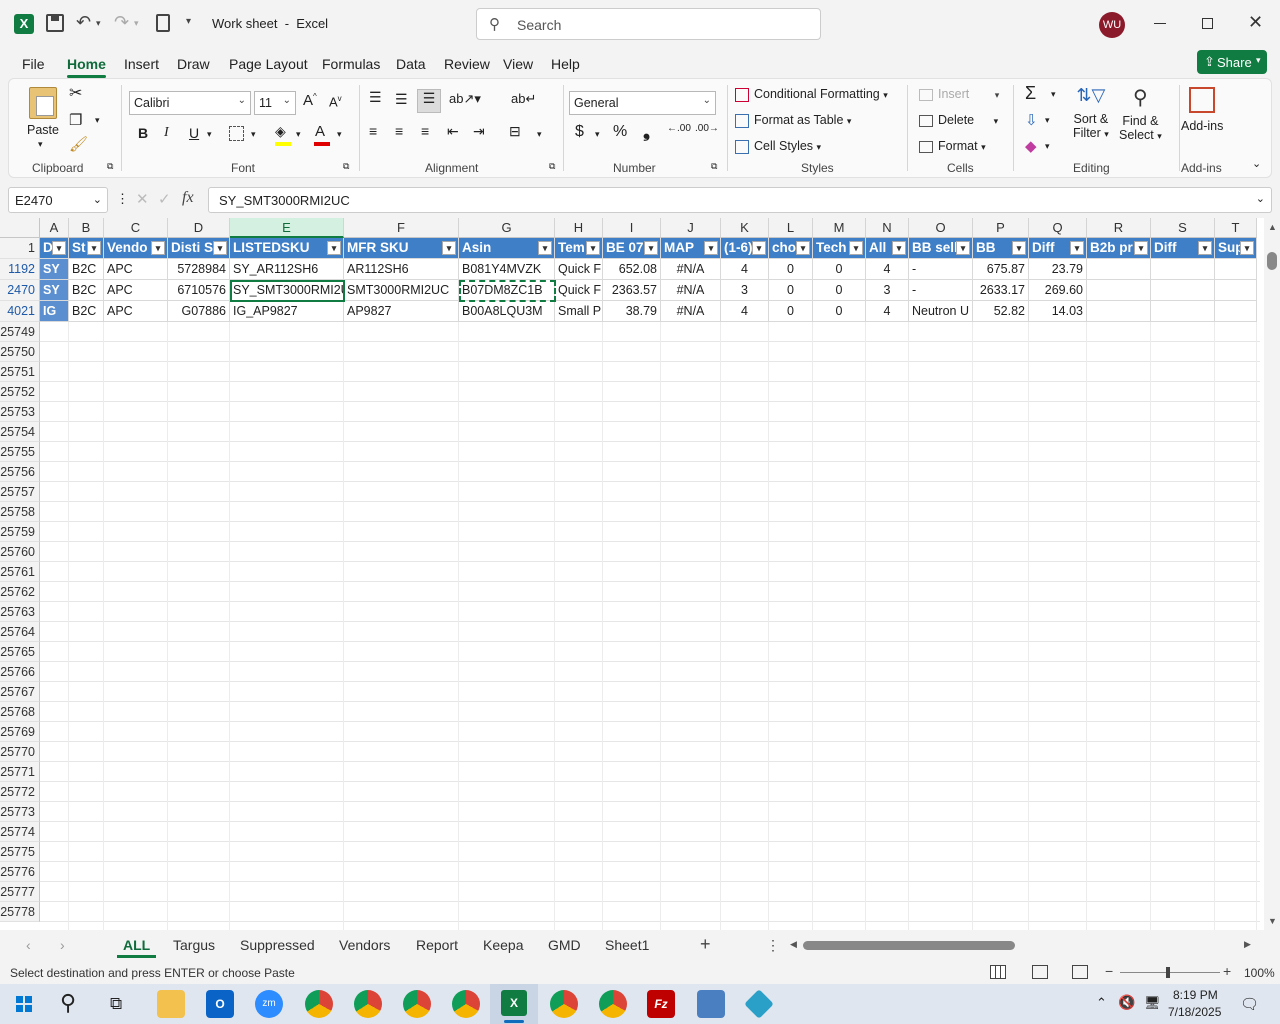 The height and width of the screenshot is (1024, 1280). I want to click on table-cell: -, so click(941, 269).